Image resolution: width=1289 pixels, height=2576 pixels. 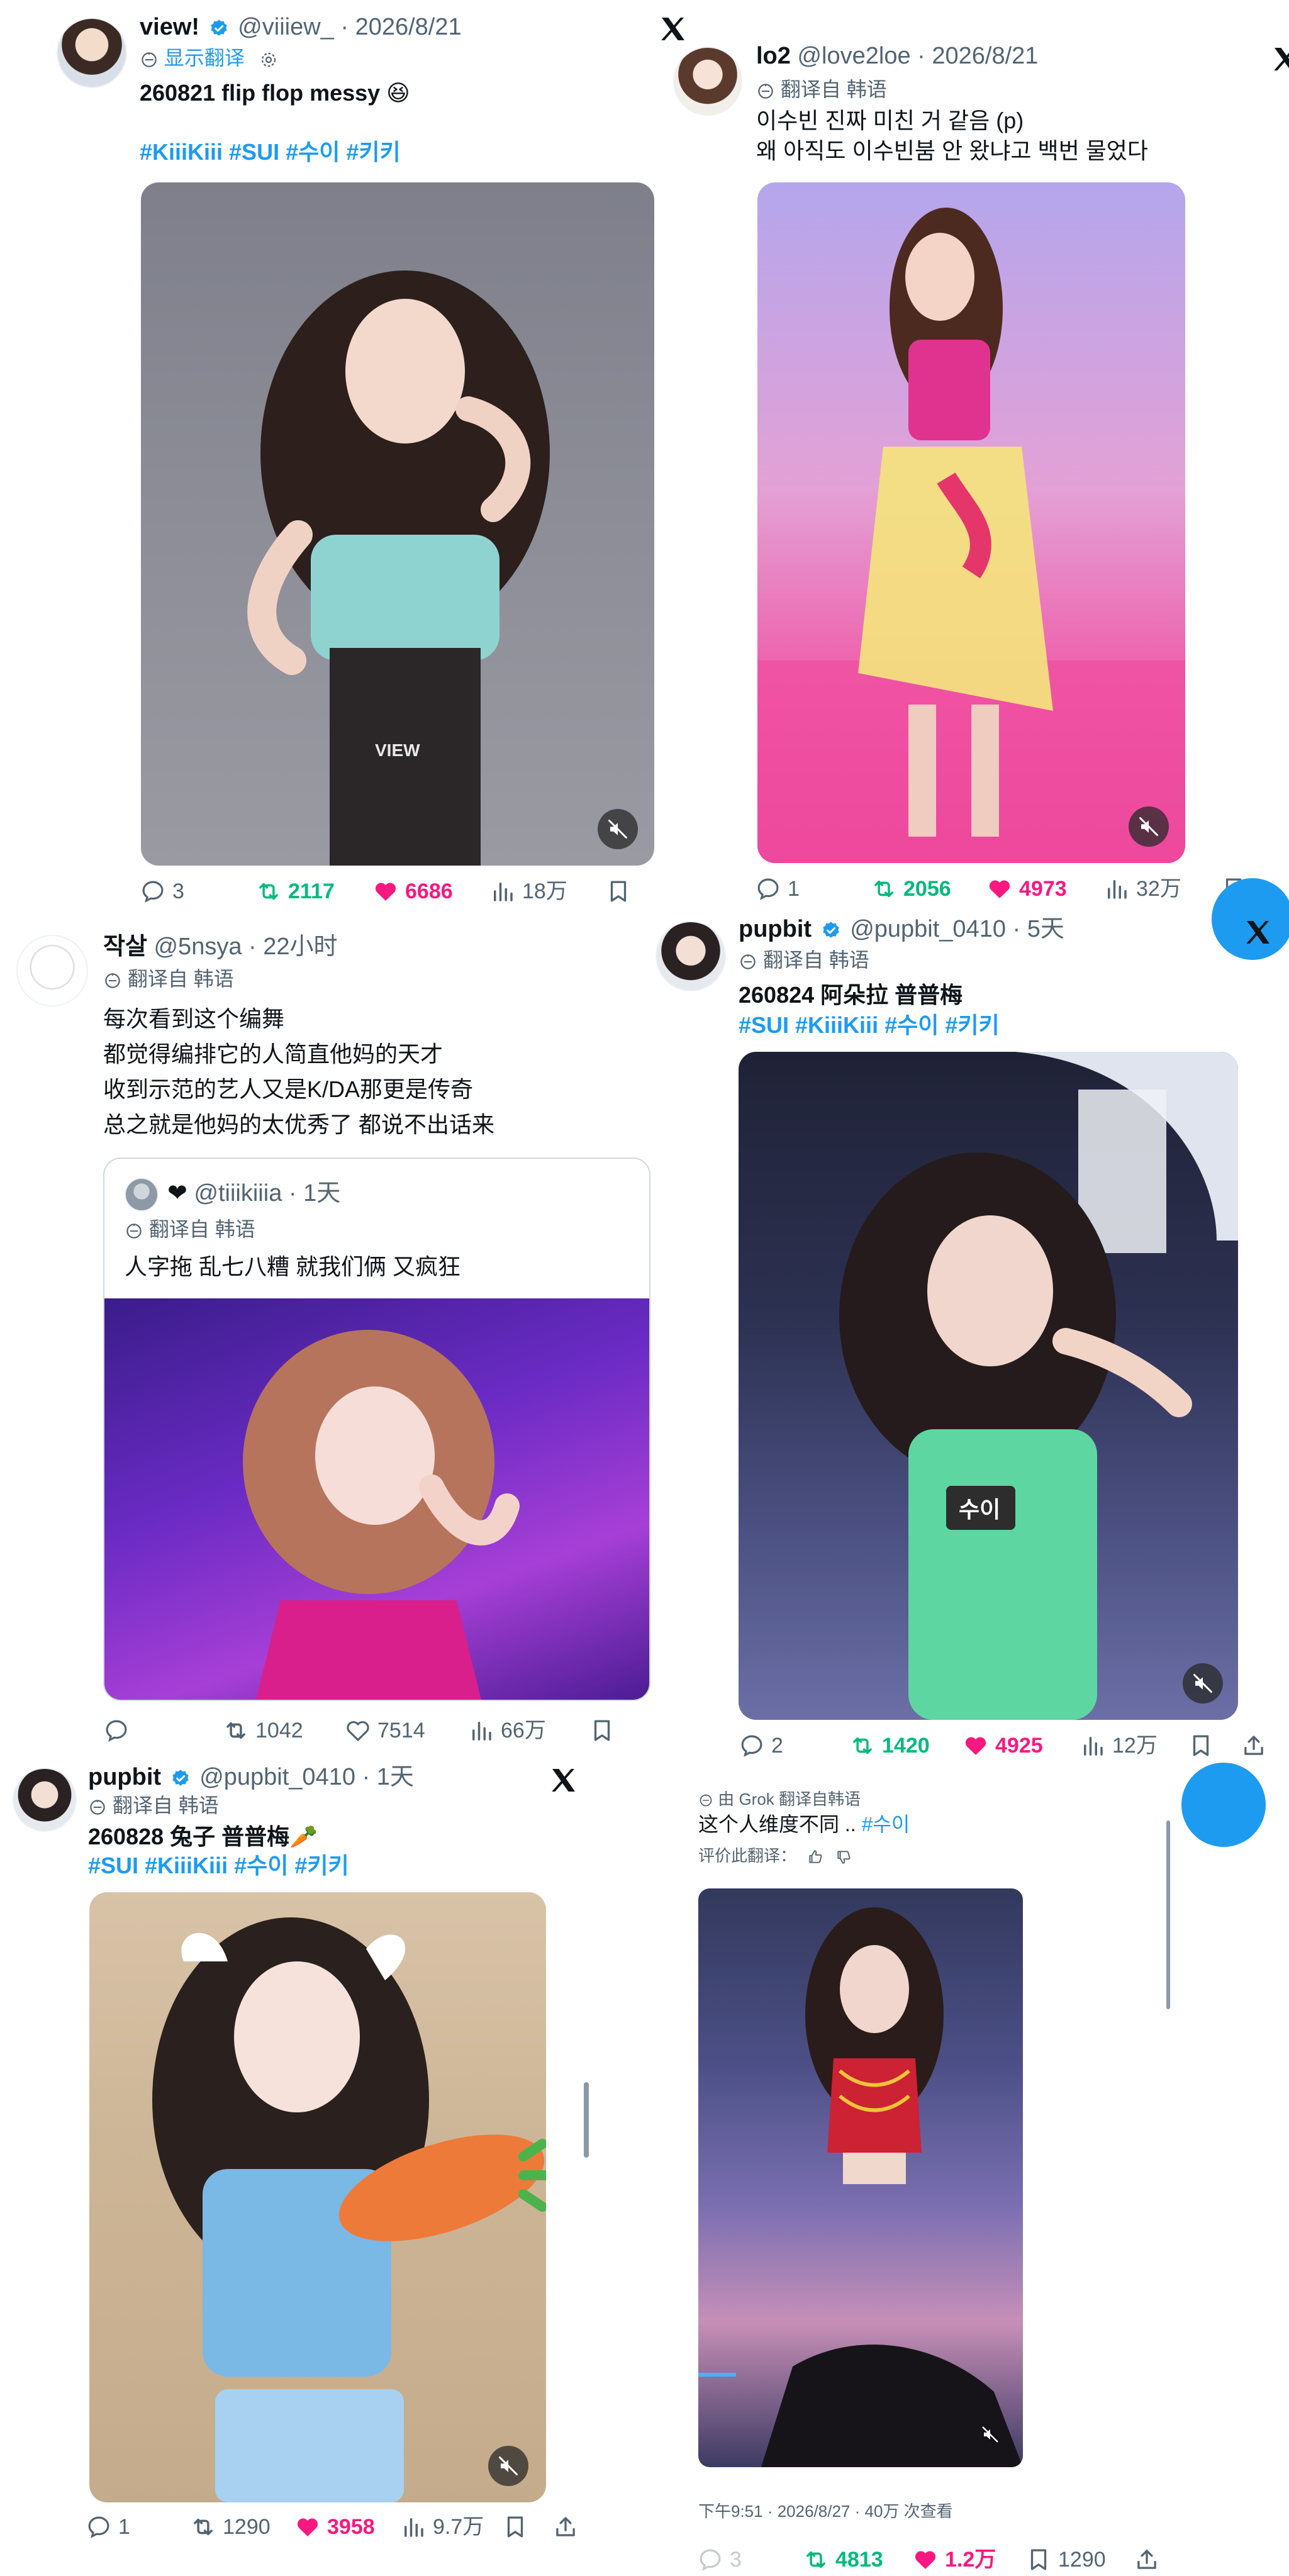 What do you see at coordinates (204, 58) in the screenshot?
I see `show-translation-link: 显示翻译` at bounding box center [204, 58].